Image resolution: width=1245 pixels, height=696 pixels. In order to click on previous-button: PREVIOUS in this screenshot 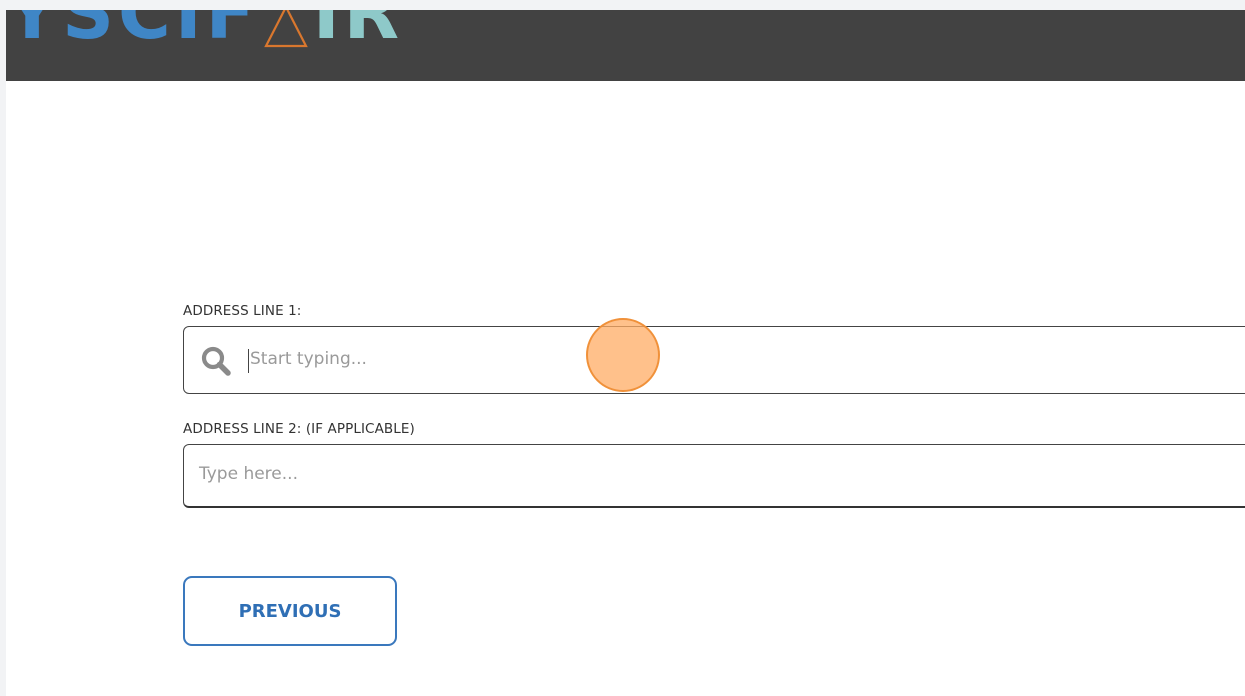, I will do `click(290, 611)`.